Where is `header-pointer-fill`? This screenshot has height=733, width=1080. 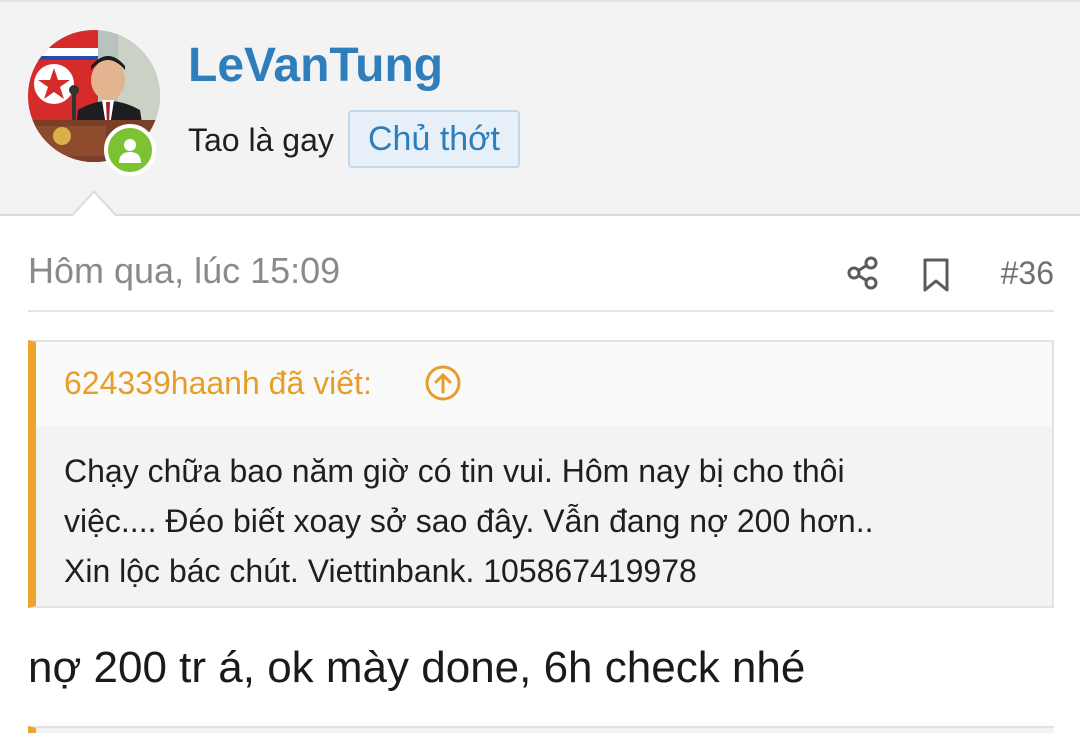
header-pointer-fill is located at coordinates (94, 205).